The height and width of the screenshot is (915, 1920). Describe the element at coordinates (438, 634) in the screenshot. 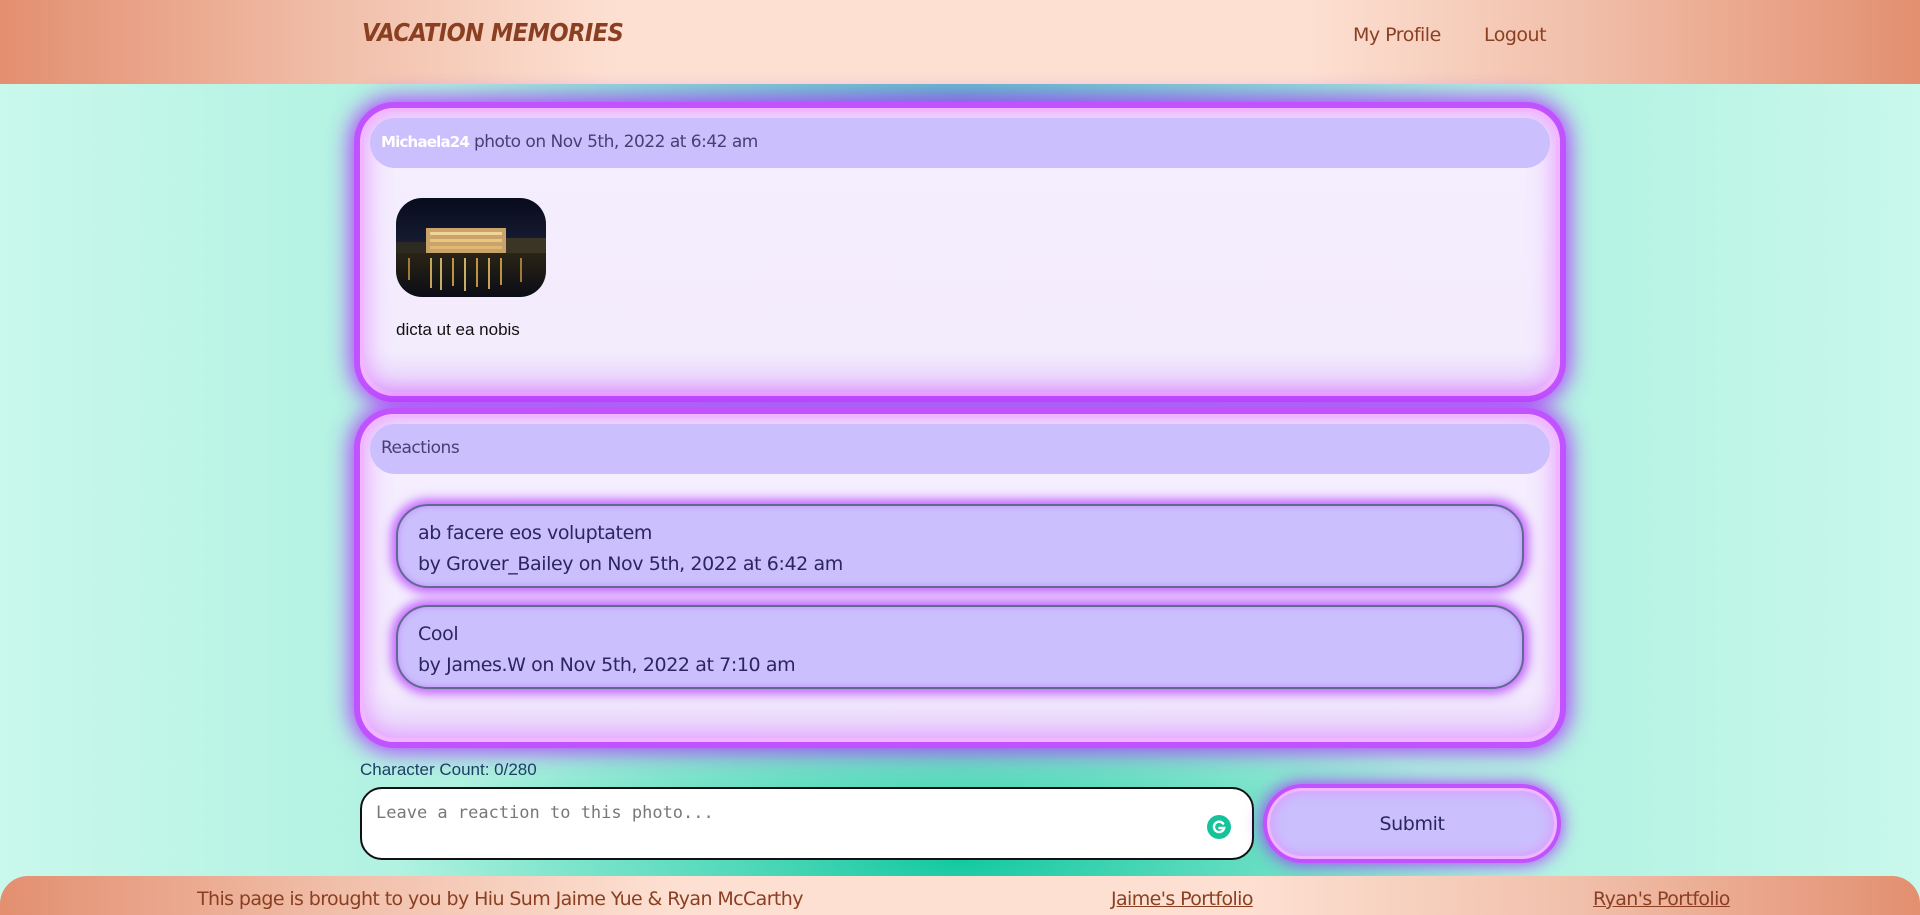

I see `reaction-text: Cool` at that location.